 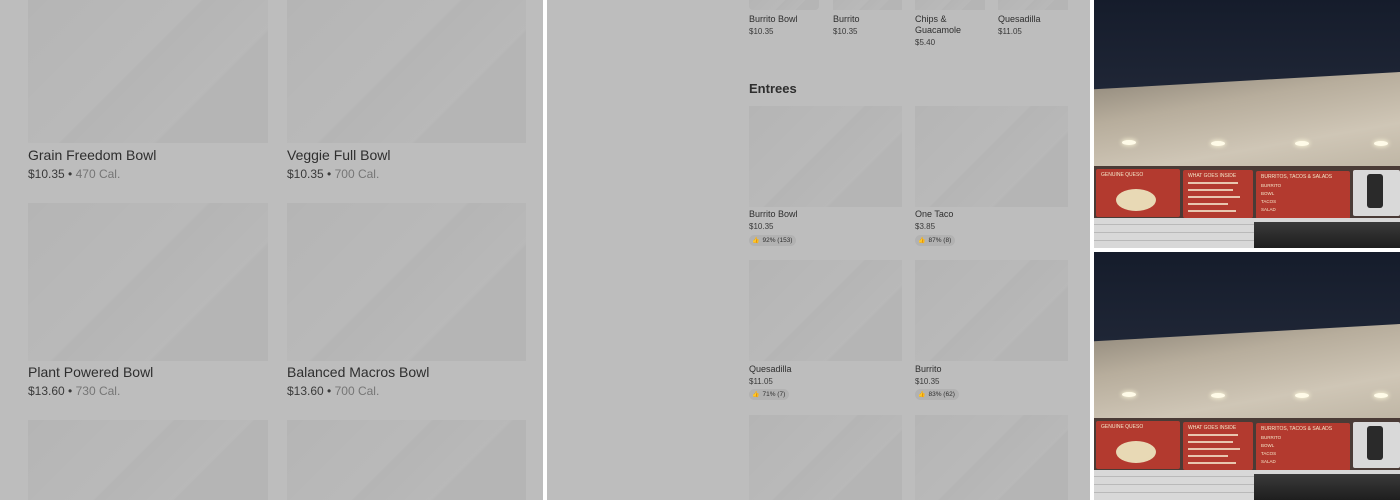 I want to click on rating-badge: 👍 87% (8), so click(x=935, y=240).